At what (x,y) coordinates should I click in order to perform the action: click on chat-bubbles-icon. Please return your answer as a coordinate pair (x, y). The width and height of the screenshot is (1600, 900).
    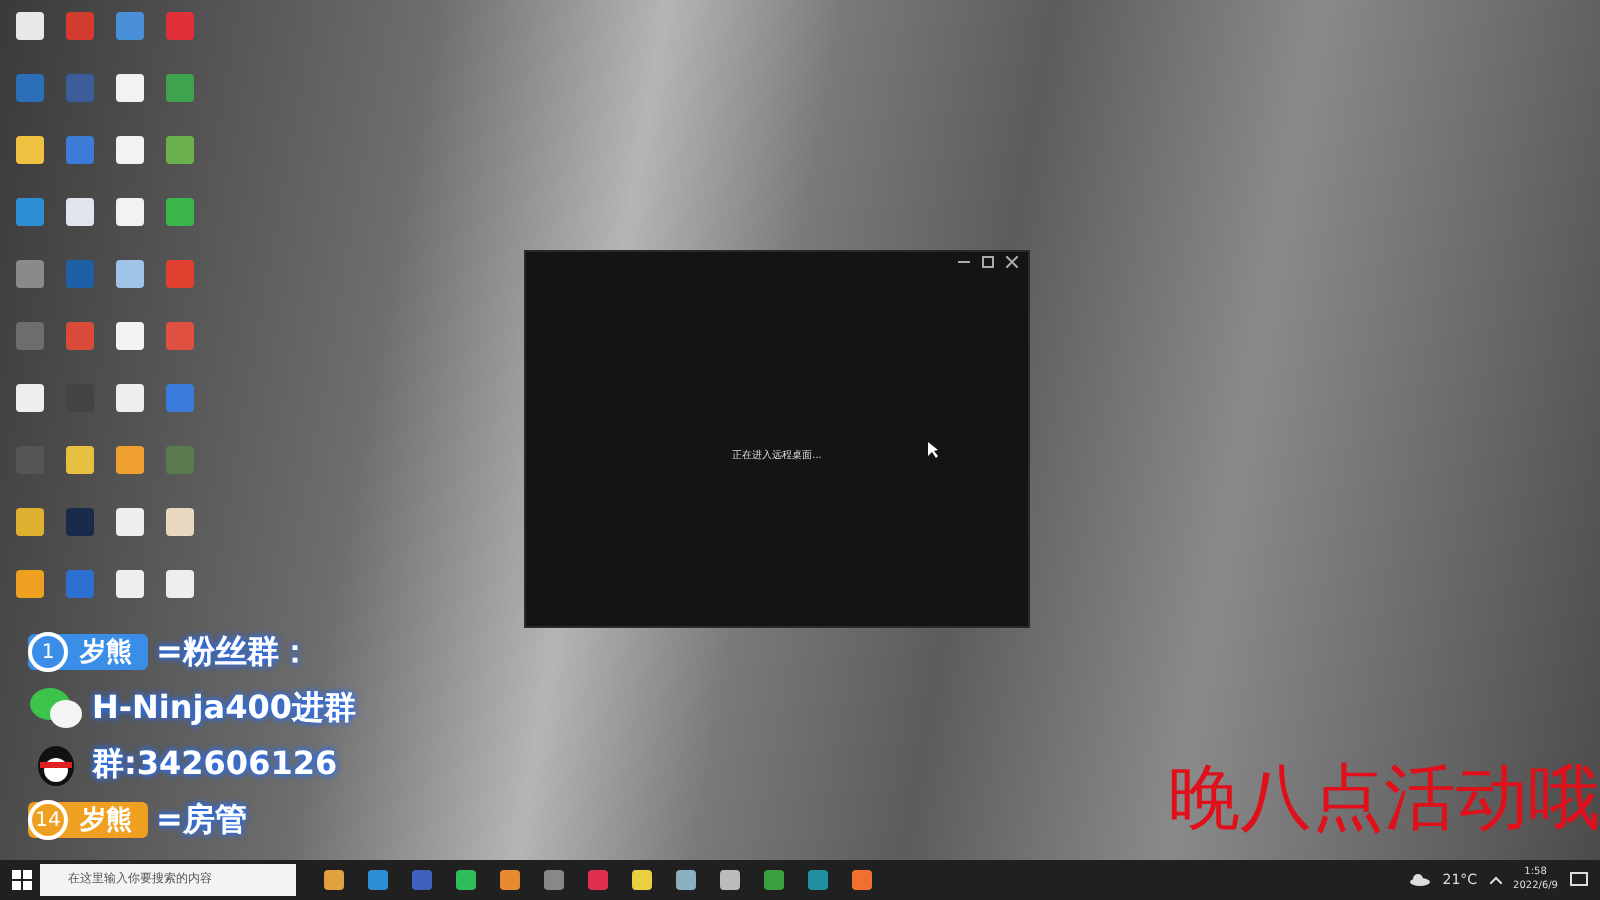
    Looking at the image, I should click on (56, 708).